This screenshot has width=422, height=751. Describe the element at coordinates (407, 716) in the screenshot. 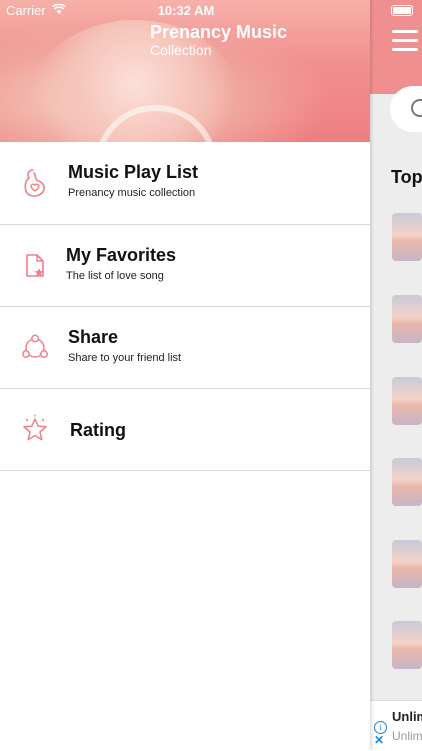

I see `ad-title: Unlim` at that location.